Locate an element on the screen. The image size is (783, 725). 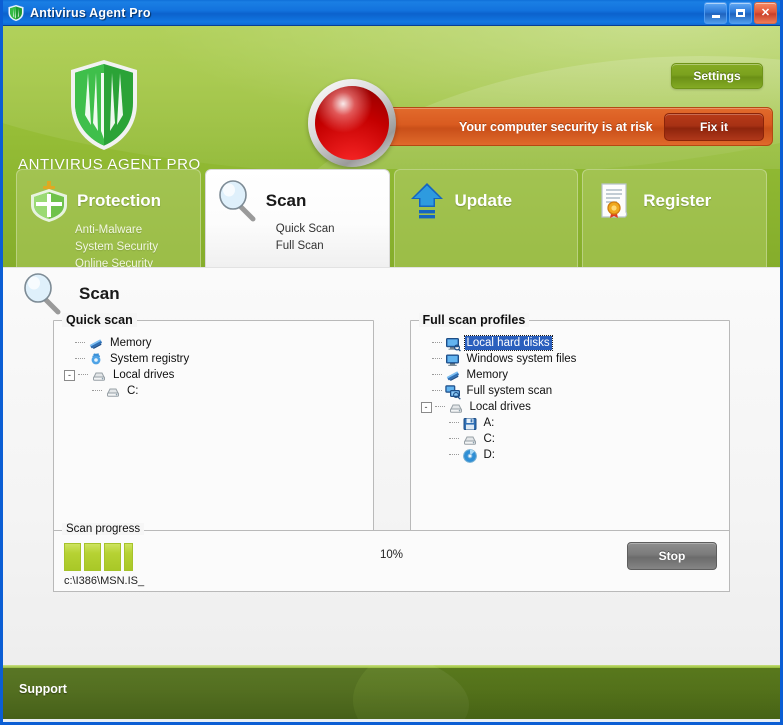
tree-node: Windows system files is located at coordinates (575, 359).